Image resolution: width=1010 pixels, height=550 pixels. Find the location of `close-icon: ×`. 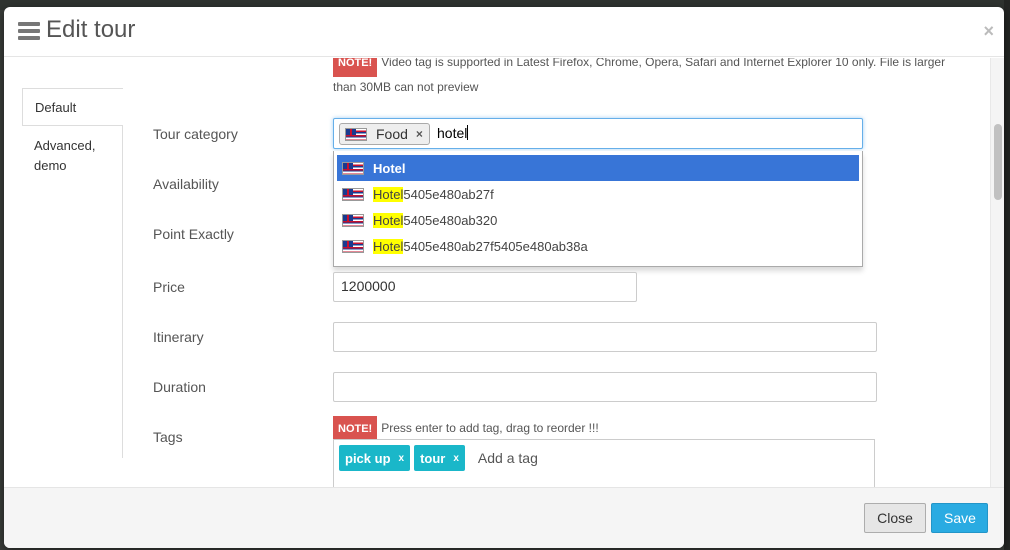

close-icon: × is located at coordinates (988, 31).